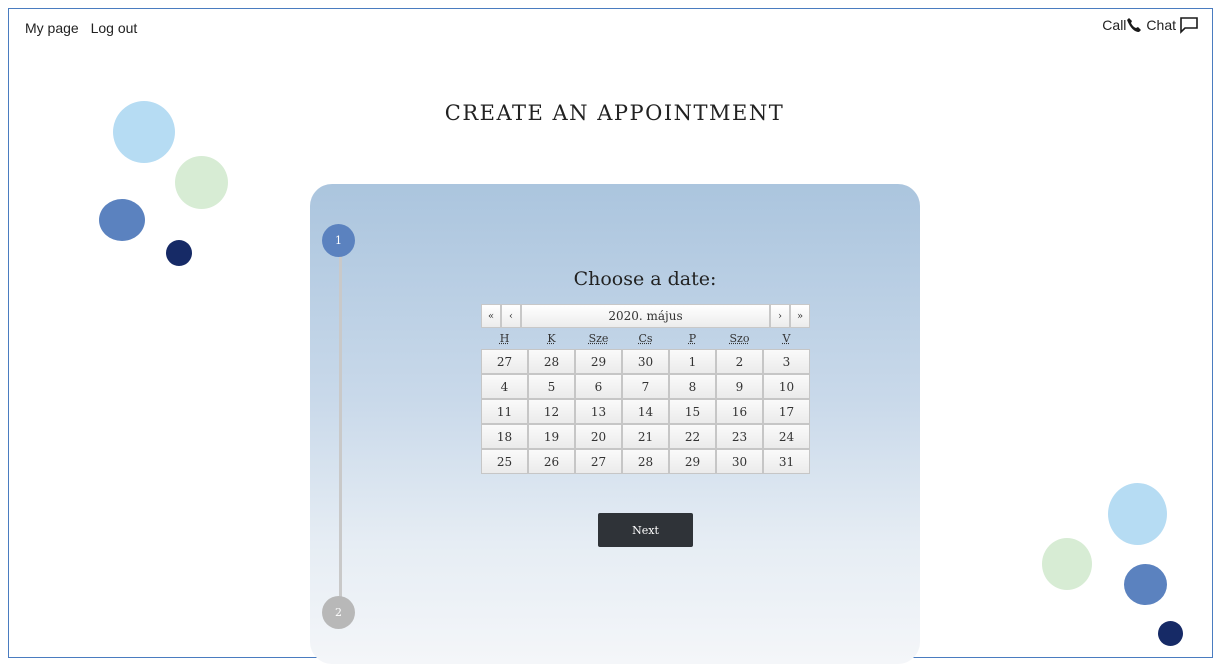  Describe the element at coordinates (85, 28) in the screenshot. I see `topbar-left: My page Log out` at that location.